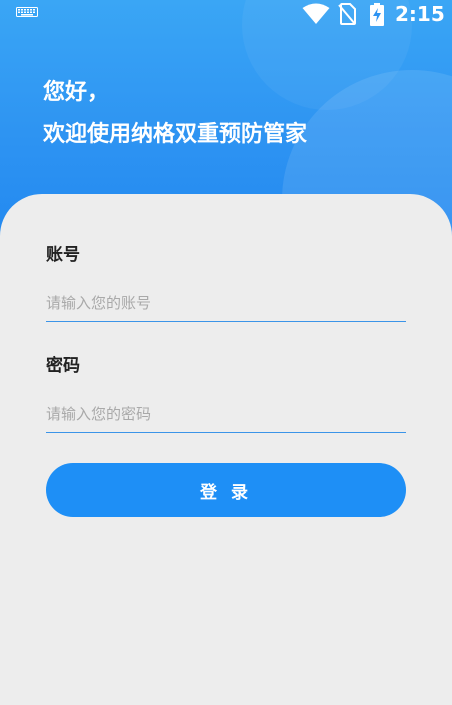 Image resolution: width=452 pixels, height=705 pixels. Describe the element at coordinates (226, 303) in the screenshot. I see `account-input` at that location.